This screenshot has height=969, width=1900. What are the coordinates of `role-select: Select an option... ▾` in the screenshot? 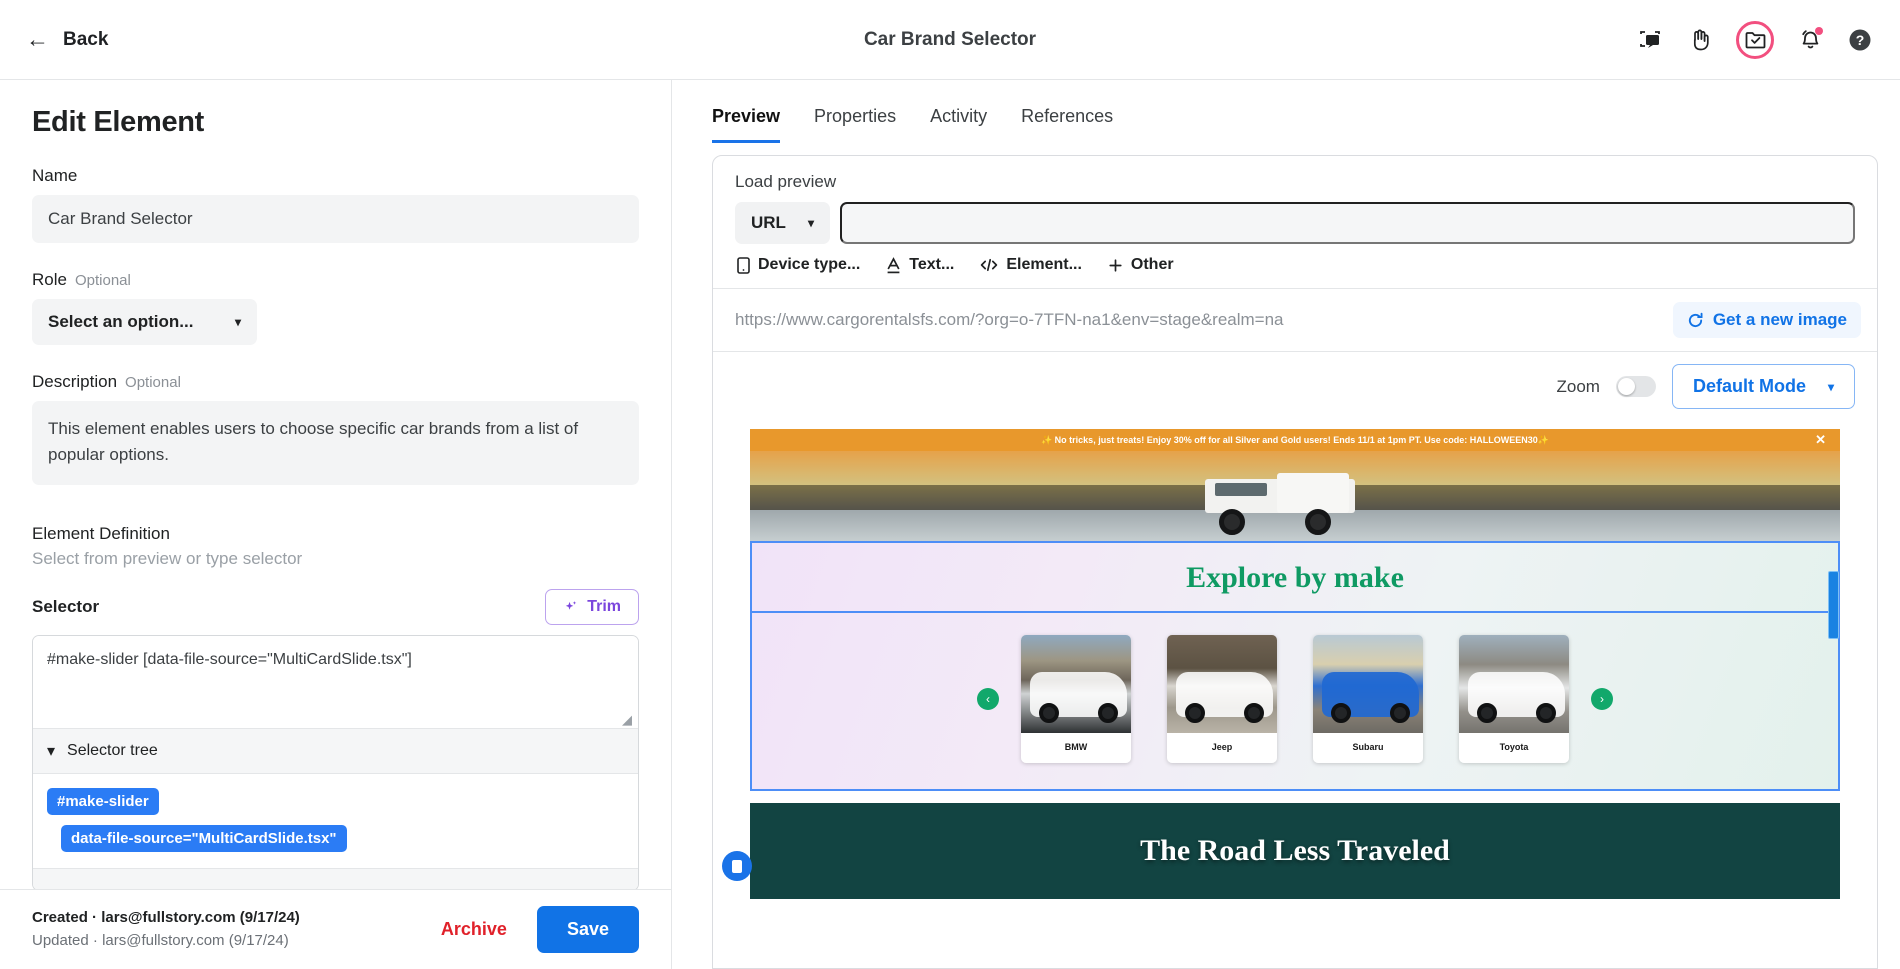 It's located at (144, 322).